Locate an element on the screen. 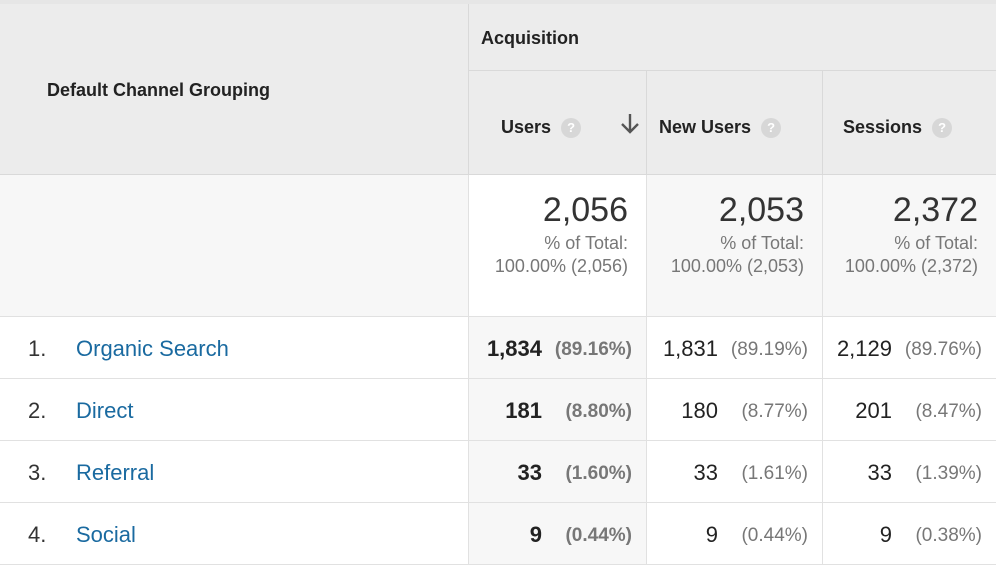 This screenshot has height=566, width=996. sort-descending-icon is located at coordinates (630, 124).